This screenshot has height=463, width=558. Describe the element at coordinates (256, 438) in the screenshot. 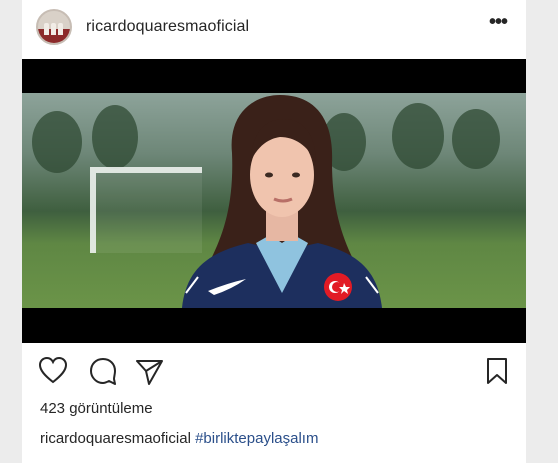

I see `caption-hashtag: #birliktepaylaşalım` at that location.